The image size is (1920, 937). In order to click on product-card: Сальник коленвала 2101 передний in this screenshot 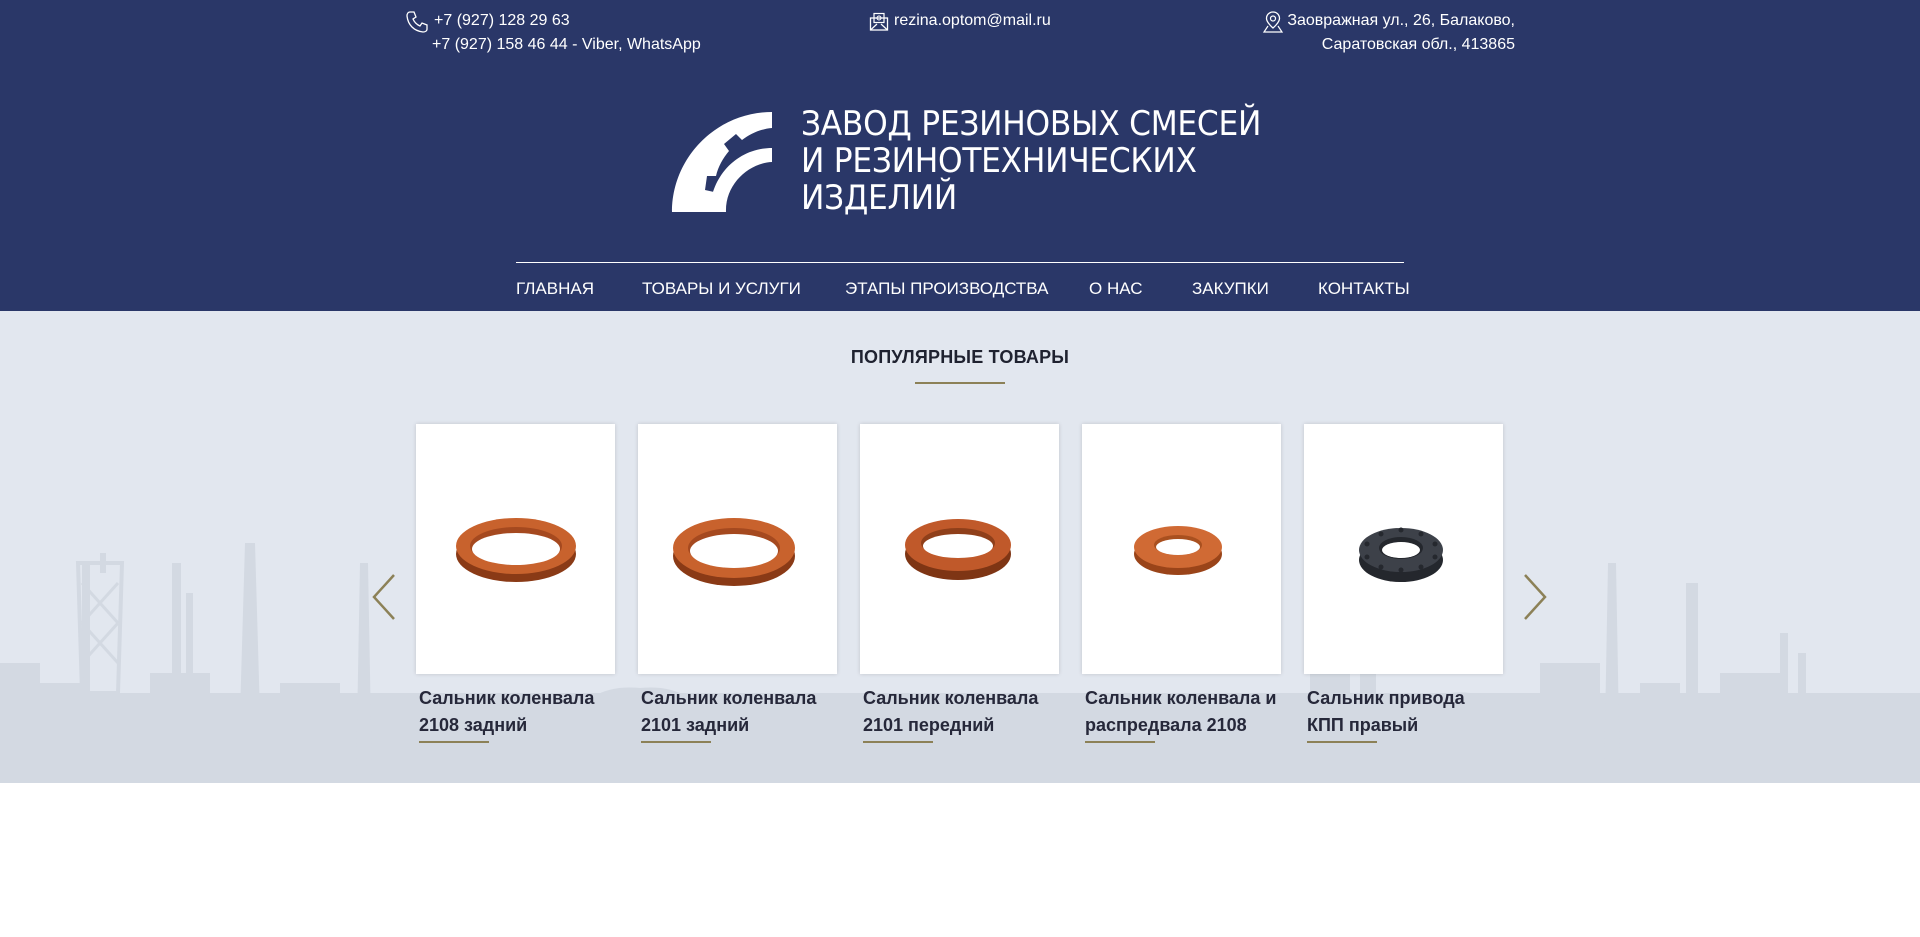, I will do `click(959, 583)`.